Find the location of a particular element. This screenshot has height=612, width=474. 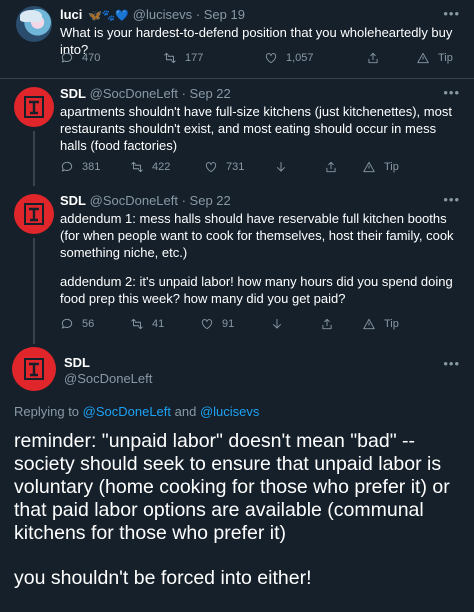

like-button: 1,057 is located at coordinates (289, 58).